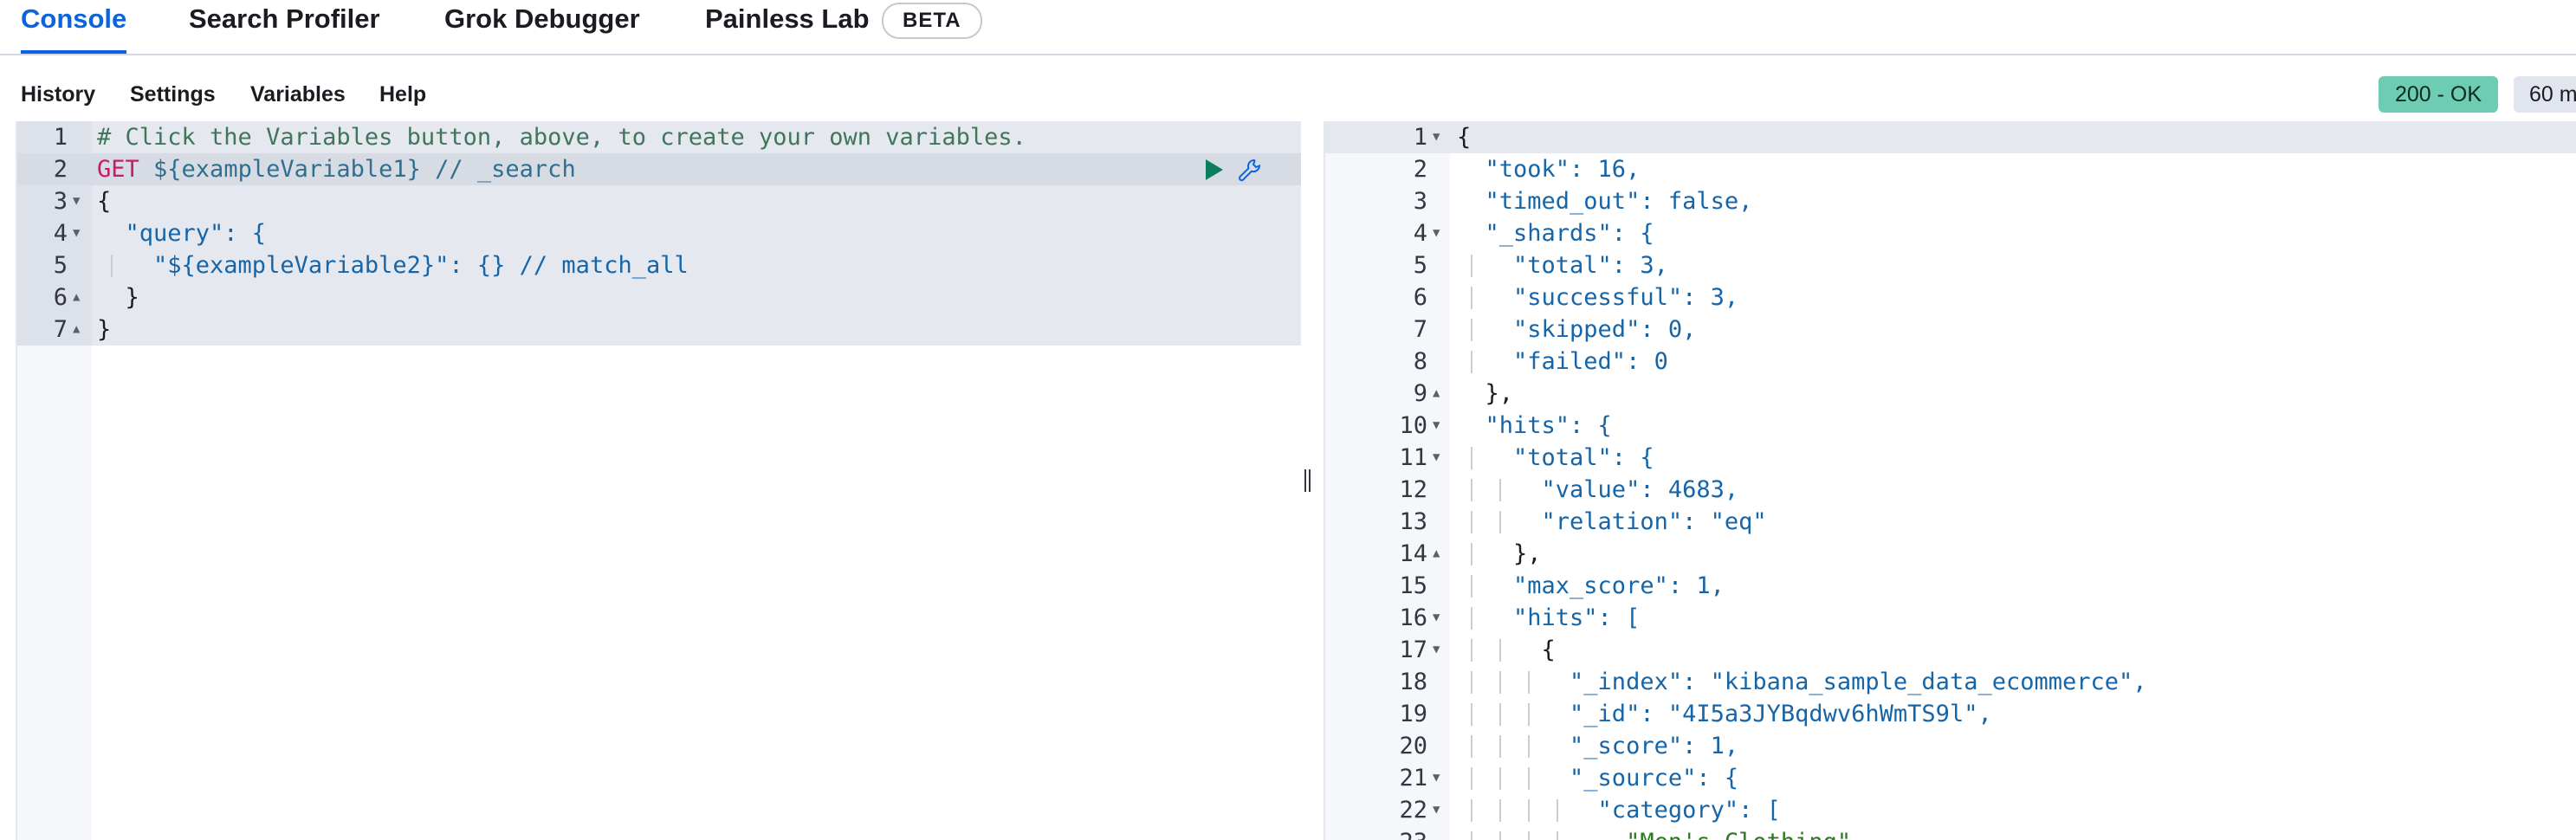  What do you see at coordinates (1950, 586) in the screenshot?
I see `response-line: 15 "max_score": 1,` at bounding box center [1950, 586].